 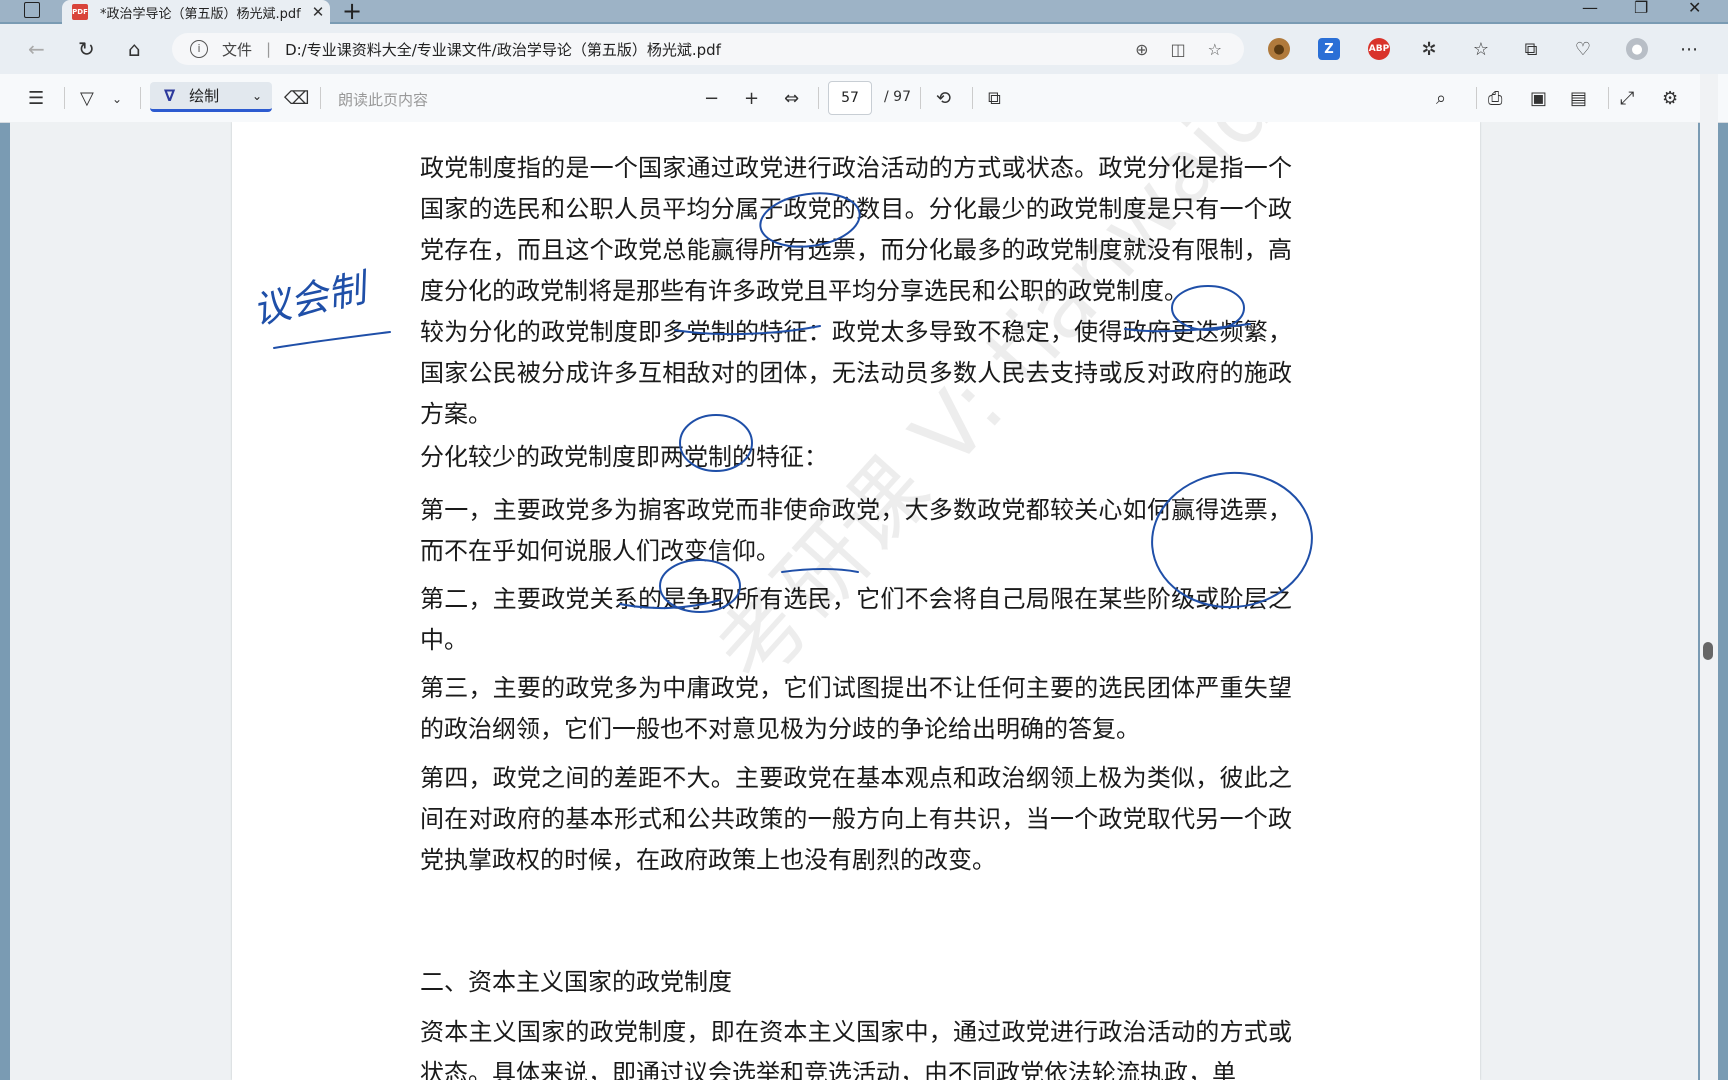 I want to click on settings-gear-icon: ⚙, so click(x=1670, y=98).